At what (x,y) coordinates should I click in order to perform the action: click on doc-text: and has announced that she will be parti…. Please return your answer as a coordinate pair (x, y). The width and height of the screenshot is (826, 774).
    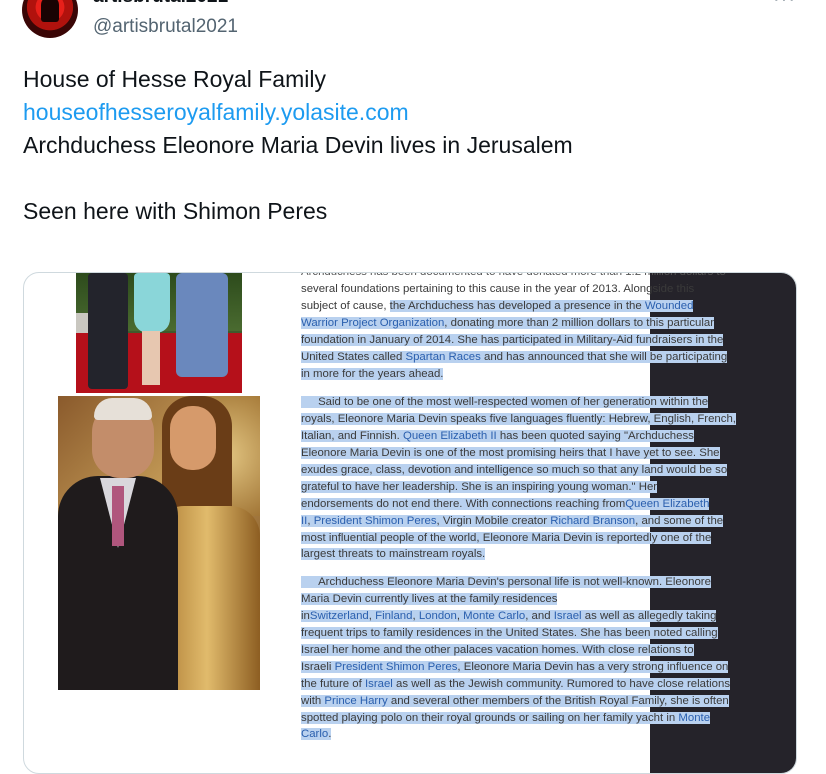
    Looking at the image, I should click on (604, 356).